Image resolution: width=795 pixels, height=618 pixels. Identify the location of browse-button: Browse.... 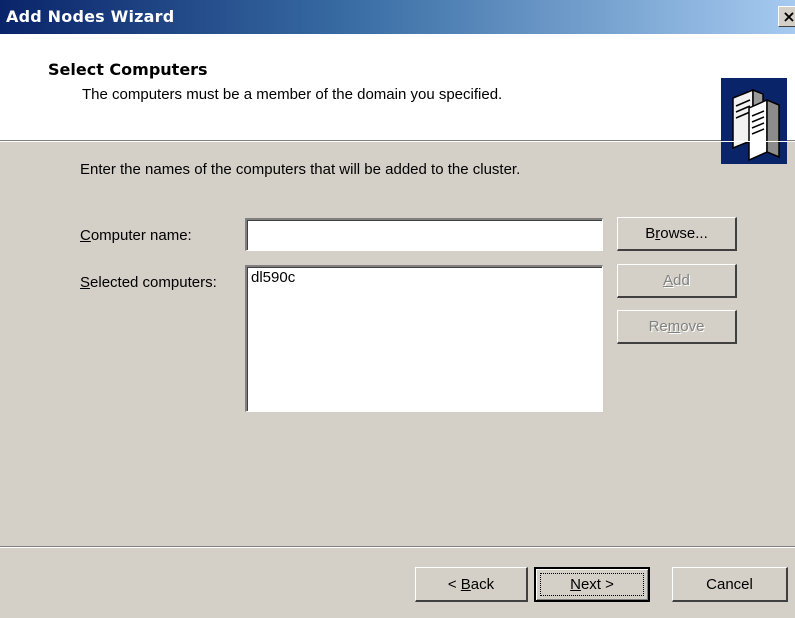
(677, 234).